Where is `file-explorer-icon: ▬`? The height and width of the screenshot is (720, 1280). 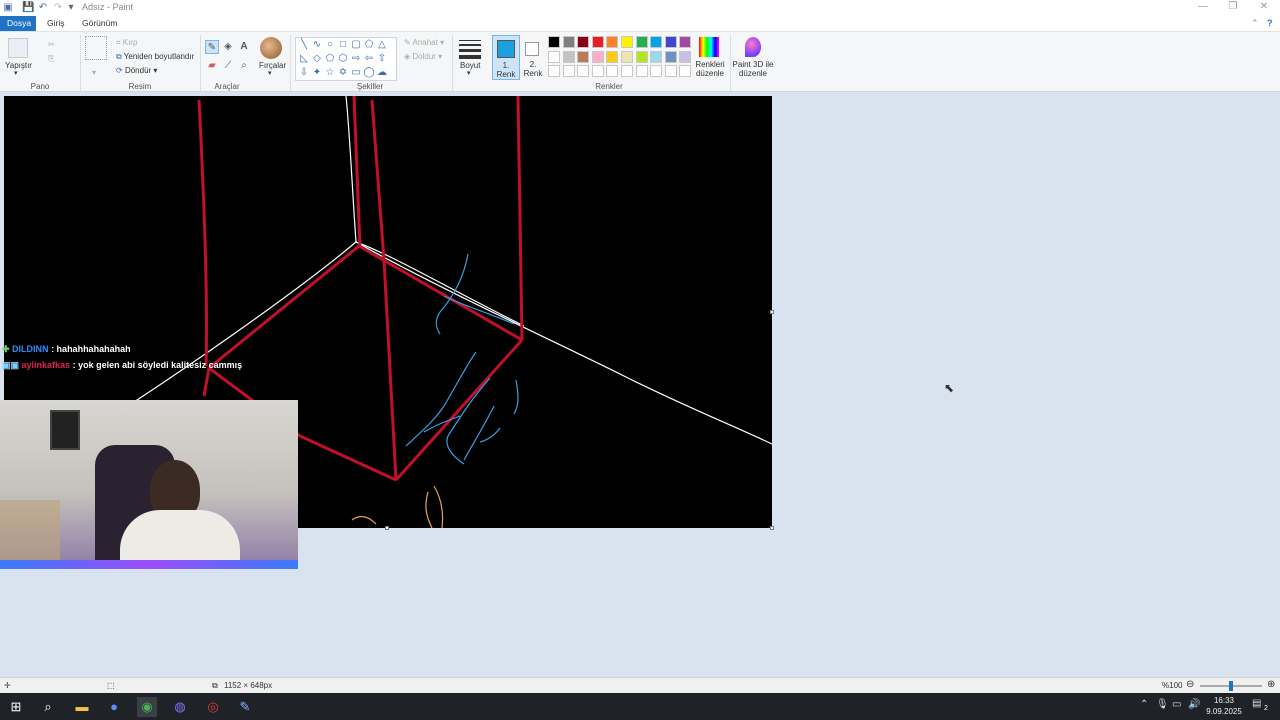
file-explorer-icon: ▬ is located at coordinates (82, 707).